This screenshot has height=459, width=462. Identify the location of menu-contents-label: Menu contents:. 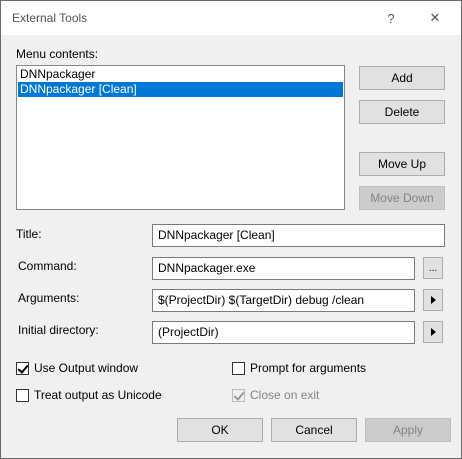
(57, 54).